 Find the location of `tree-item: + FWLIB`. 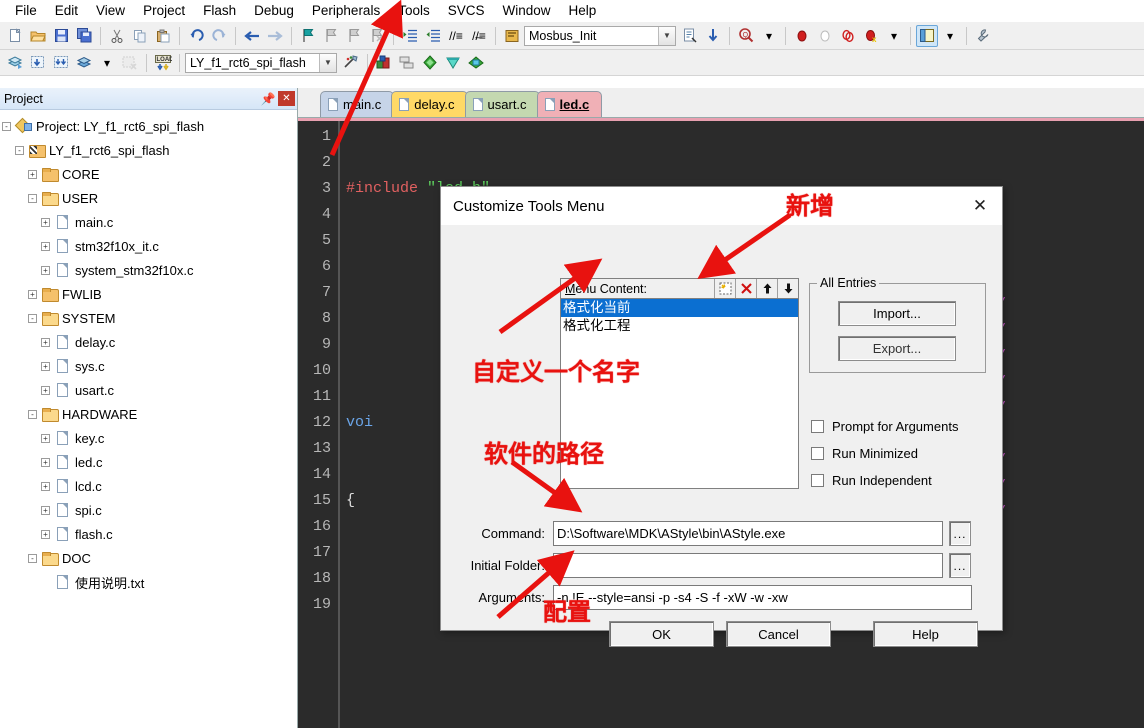

tree-item: + FWLIB is located at coordinates (149, 294).